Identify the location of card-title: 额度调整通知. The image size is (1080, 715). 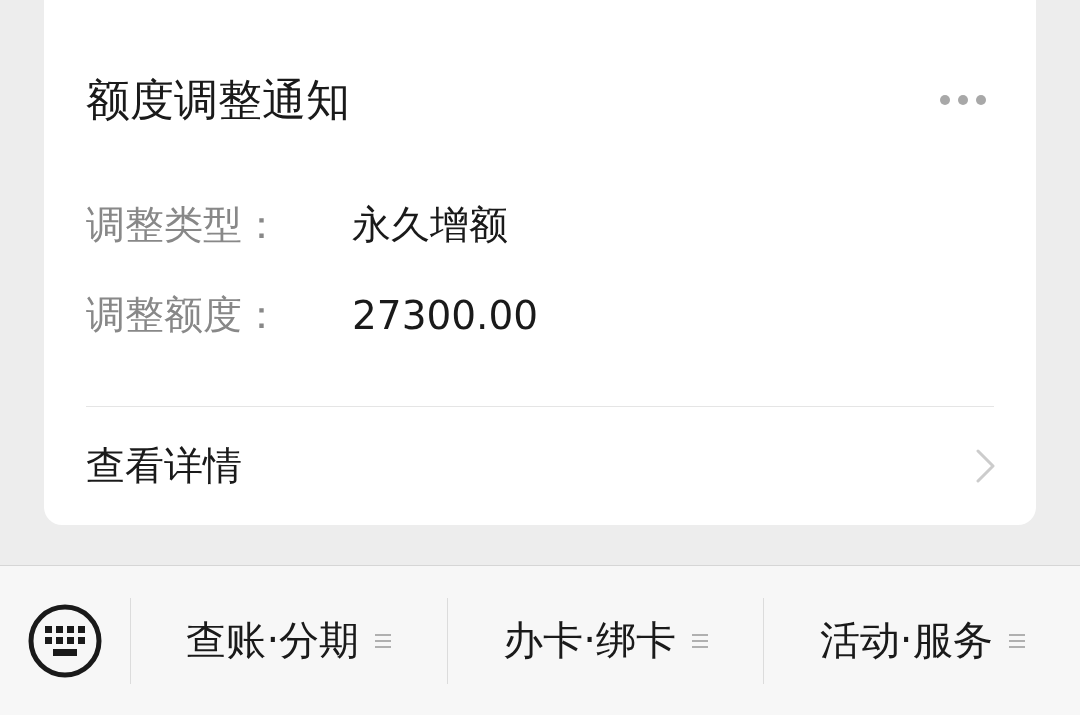
(218, 100).